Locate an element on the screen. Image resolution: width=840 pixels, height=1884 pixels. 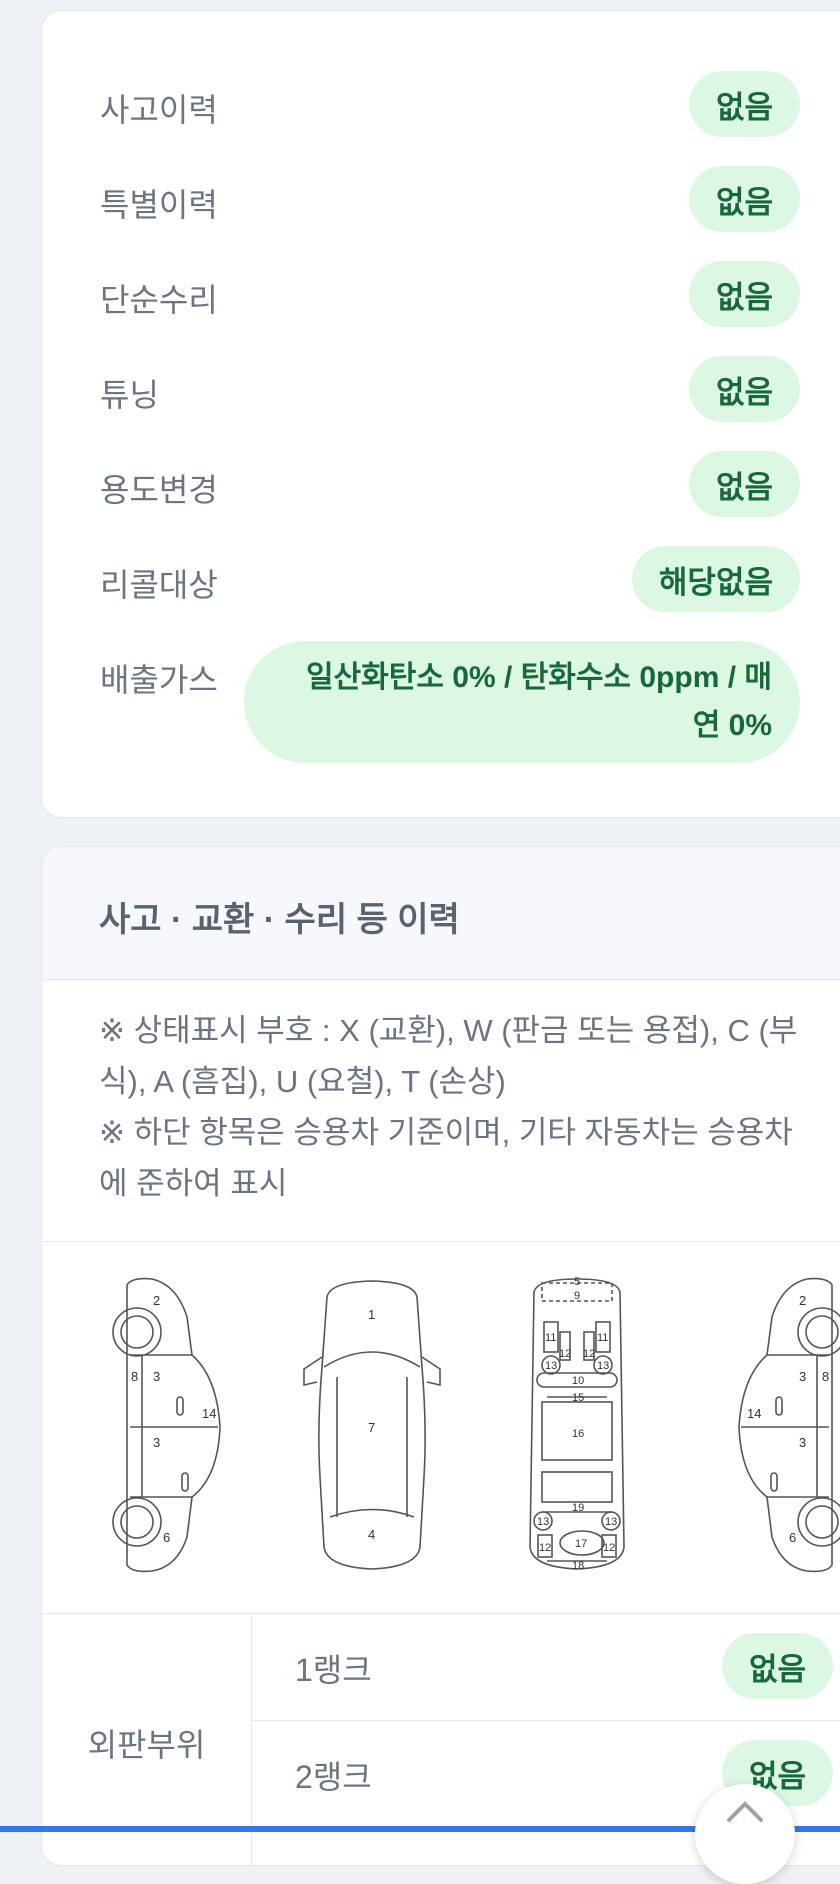
emission-badge: 일산화탄소 0% / 탄화수소 0ppm / 매 연 0% is located at coordinates (522, 702).